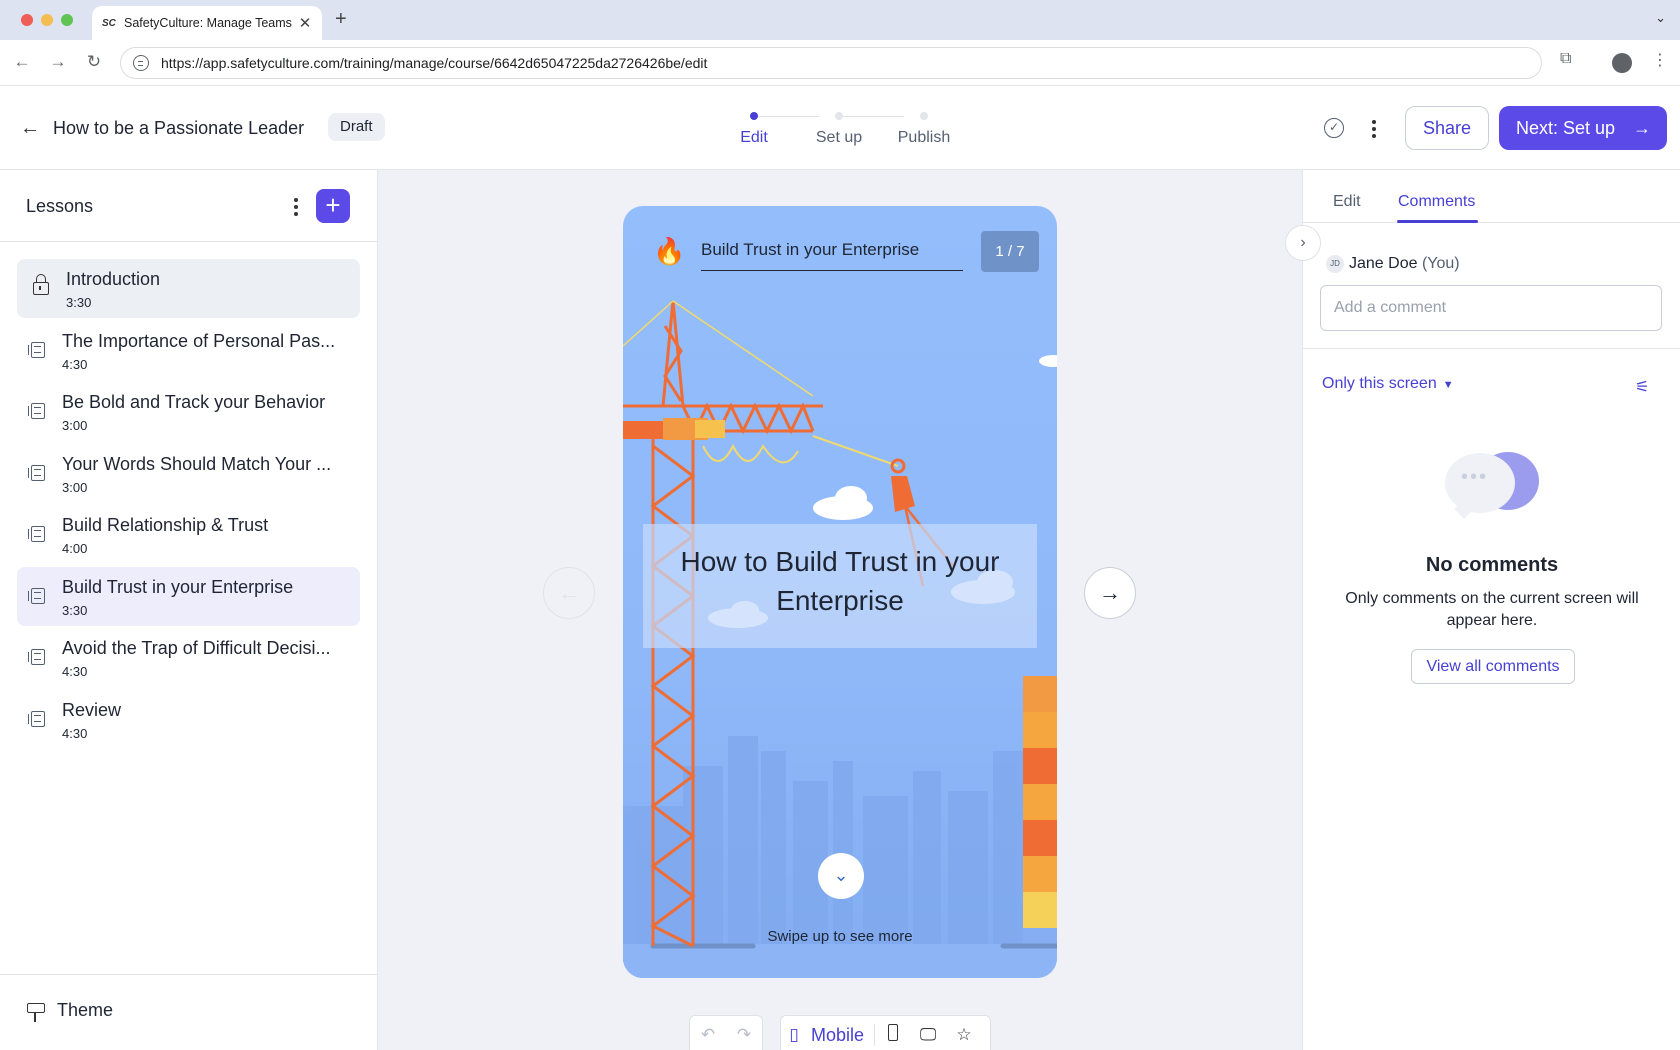 The width and height of the screenshot is (1680, 1050). What do you see at coordinates (1660, 60) in the screenshot?
I see `browser-menu-icon: ⋮` at bounding box center [1660, 60].